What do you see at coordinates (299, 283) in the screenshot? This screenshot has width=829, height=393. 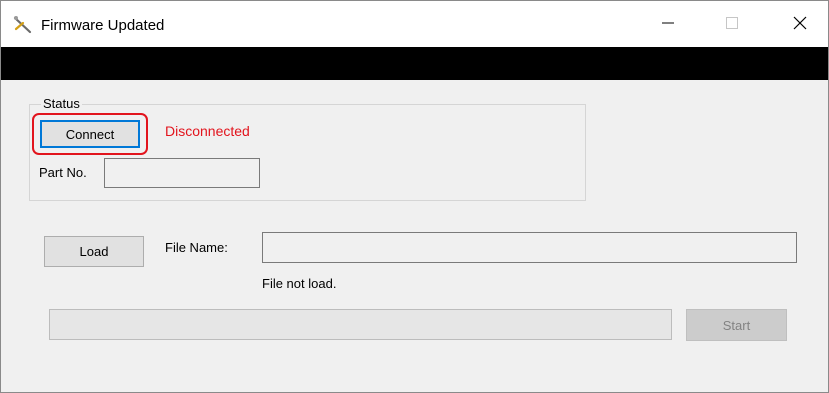 I see `file-status-text: File not load.` at bounding box center [299, 283].